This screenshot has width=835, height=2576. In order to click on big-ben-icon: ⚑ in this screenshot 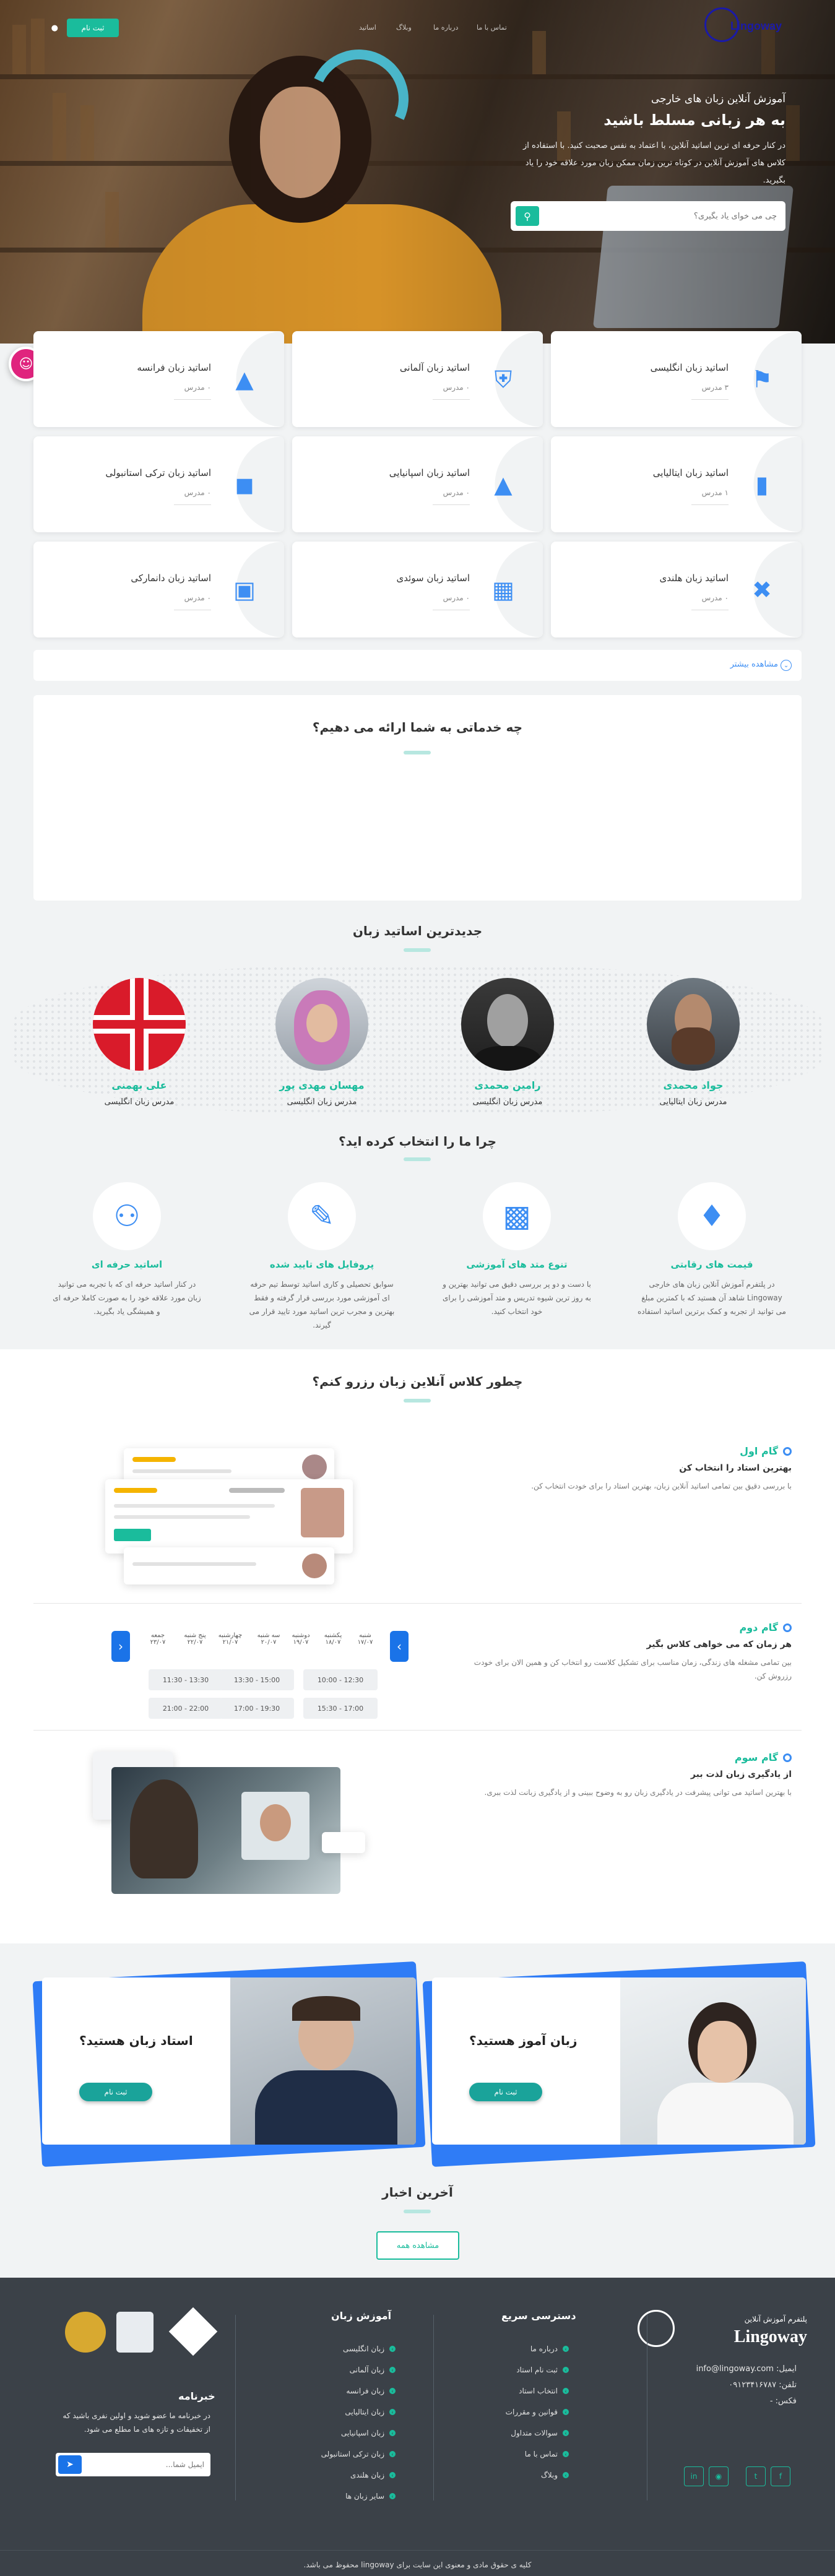, I will do `click(762, 379)`.